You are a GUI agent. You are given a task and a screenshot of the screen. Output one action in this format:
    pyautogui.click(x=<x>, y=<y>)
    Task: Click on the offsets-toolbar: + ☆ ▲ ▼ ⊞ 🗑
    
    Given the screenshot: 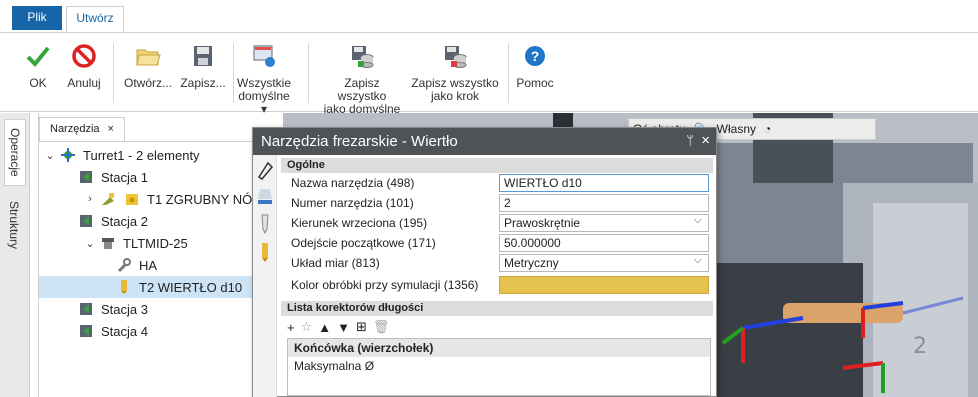 What is the action you would take?
    pyautogui.click(x=497, y=327)
    